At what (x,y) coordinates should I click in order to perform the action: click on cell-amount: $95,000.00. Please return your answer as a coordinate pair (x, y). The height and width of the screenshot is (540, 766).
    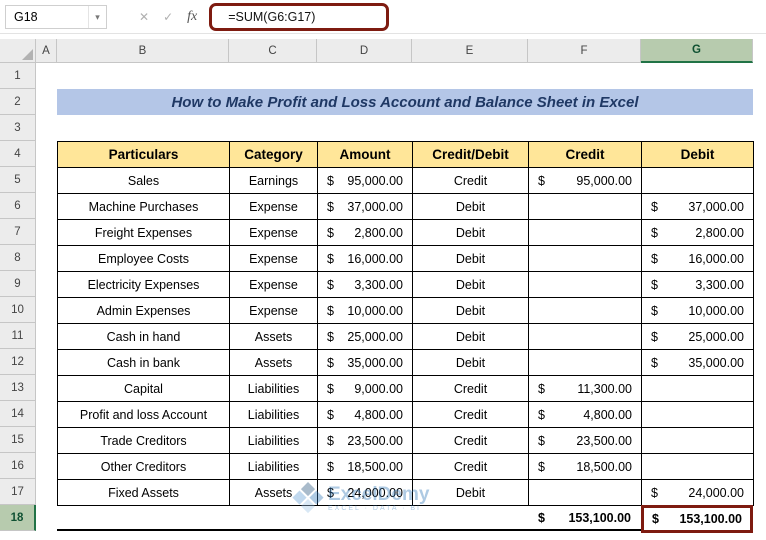
    Looking at the image, I should click on (365, 181).